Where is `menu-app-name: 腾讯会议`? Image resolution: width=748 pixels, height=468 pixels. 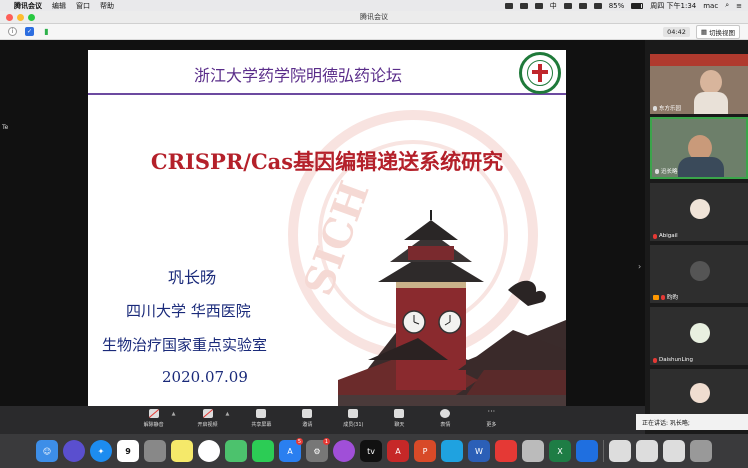
menu-app-name: 腾讯会议 is located at coordinates (28, 6).